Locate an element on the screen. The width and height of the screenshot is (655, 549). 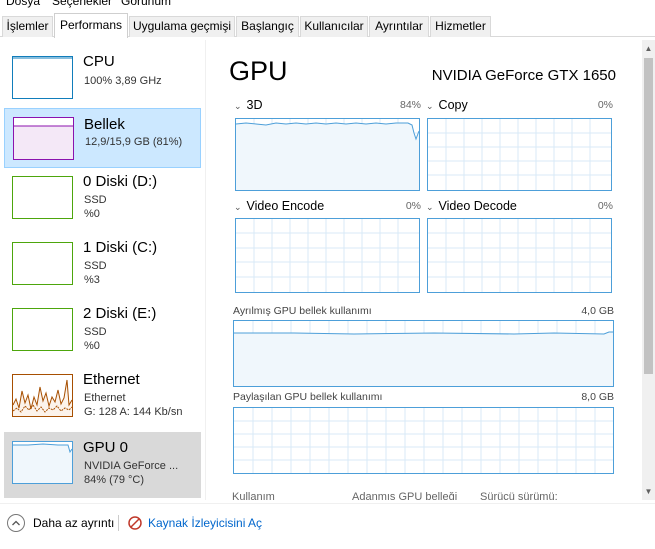
engine-3d-fill is located at coordinates (327, 156).